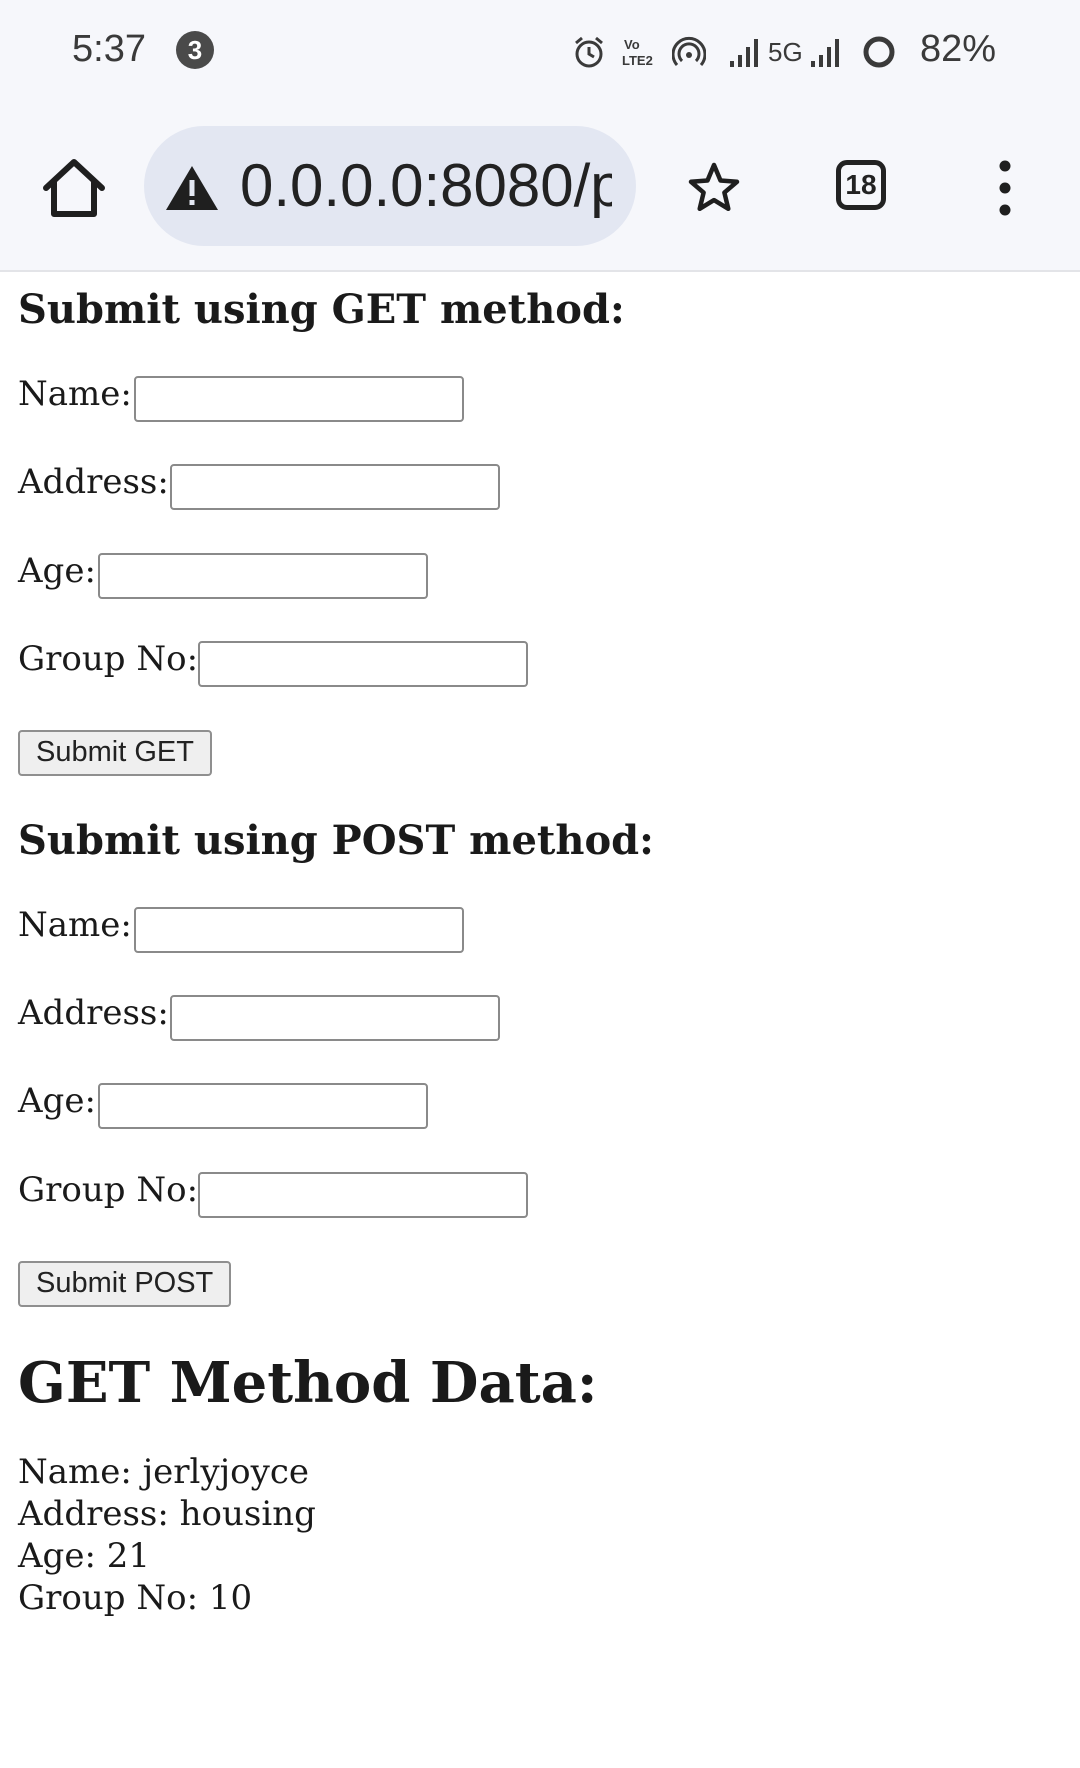 The image size is (1080, 1768). What do you see at coordinates (125, 1284) in the screenshot?
I see `submit-post-button: Submit POST` at bounding box center [125, 1284].